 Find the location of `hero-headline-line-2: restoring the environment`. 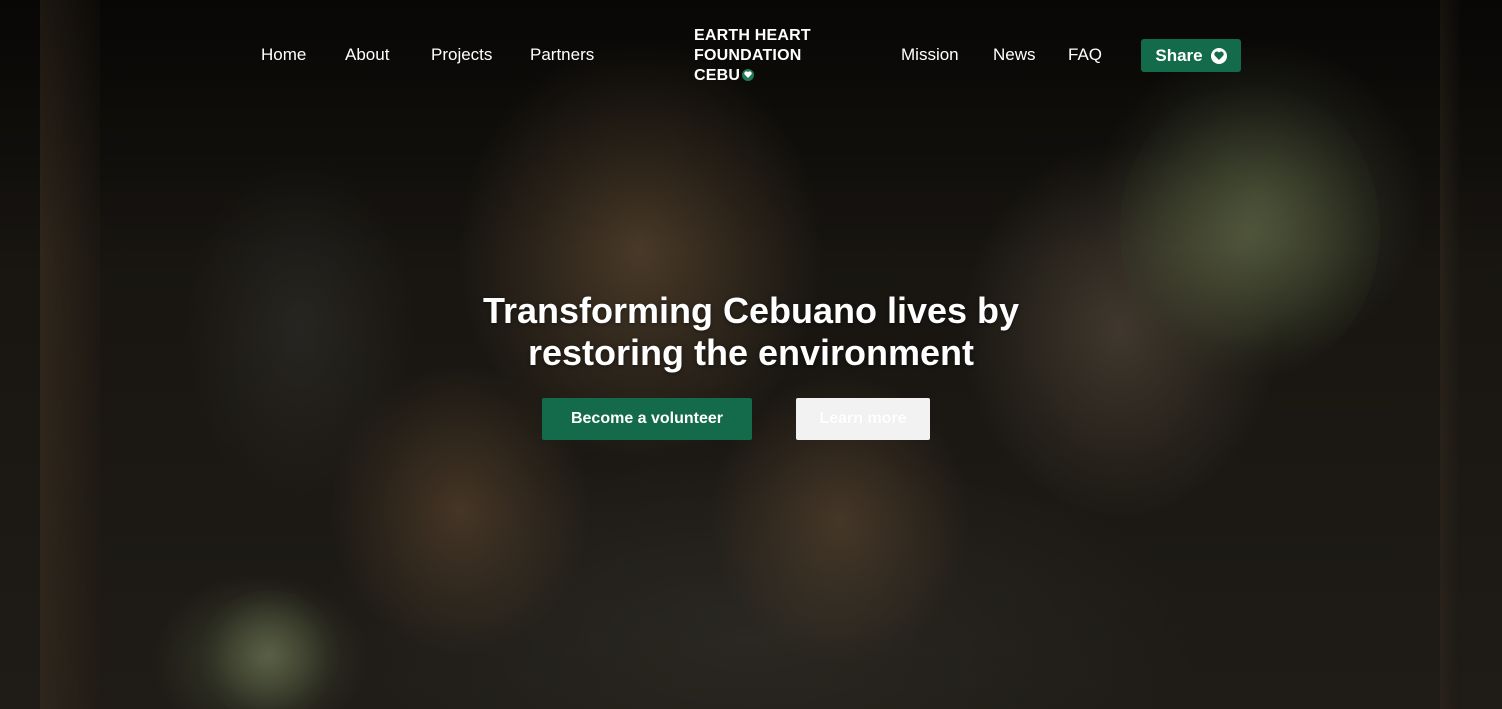

hero-headline-line-2: restoring the environment is located at coordinates (751, 352).